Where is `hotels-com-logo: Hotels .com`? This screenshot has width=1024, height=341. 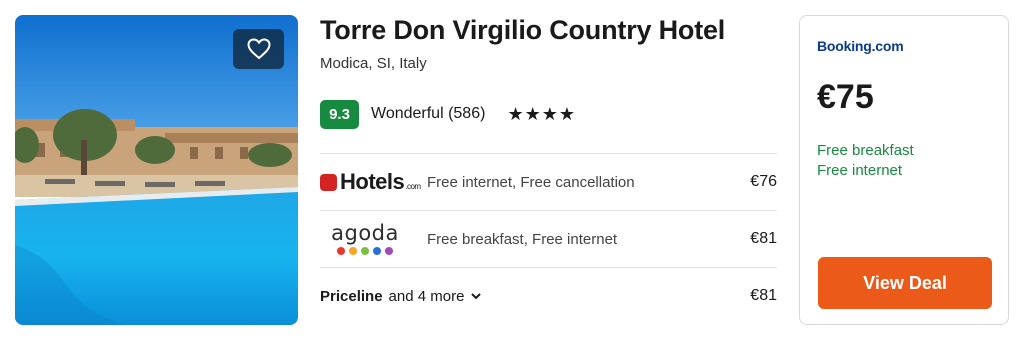
hotels-com-logo: Hotels .com is located at coordinates (373, 182).